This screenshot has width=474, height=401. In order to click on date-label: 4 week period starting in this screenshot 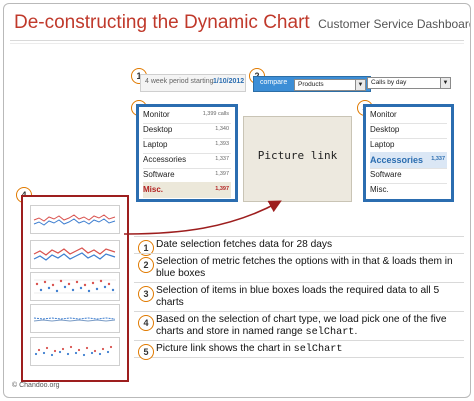, I will do `click(179, 81)`.